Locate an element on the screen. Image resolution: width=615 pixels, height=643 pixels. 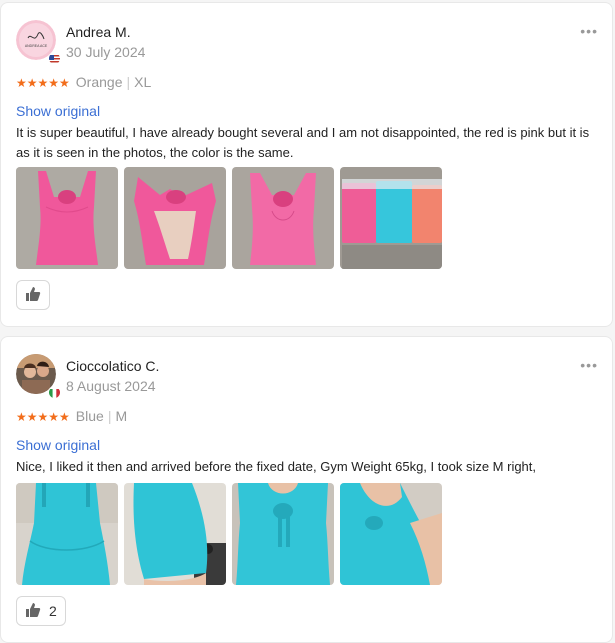
italy-flag-icon is located at coordinates (54, 392).